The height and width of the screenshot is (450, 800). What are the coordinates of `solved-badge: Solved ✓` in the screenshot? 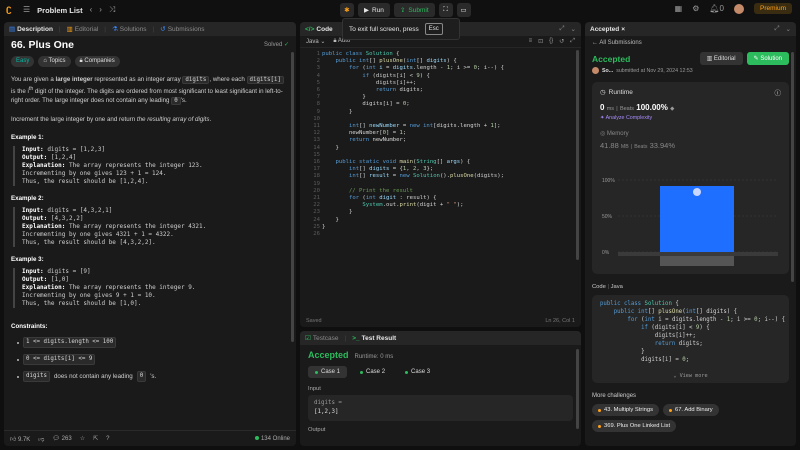 It's located at (276, 45).